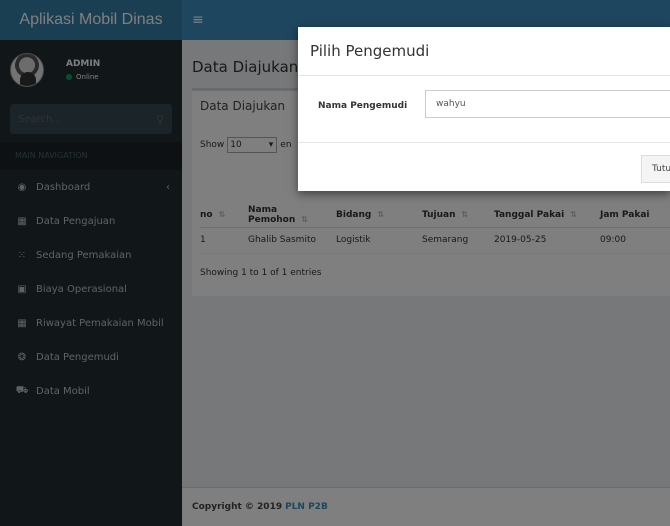  I want to click on tutup-button-label: Tutup, so click(661, 169).